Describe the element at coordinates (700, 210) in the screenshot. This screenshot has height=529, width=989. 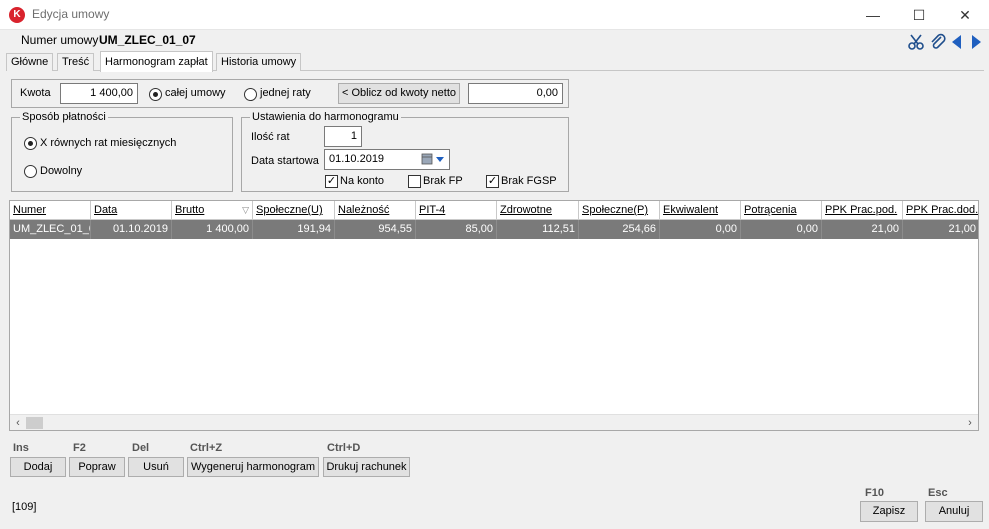
I see `column-header-ekwiwalent: Ekwiwalent` at that location.